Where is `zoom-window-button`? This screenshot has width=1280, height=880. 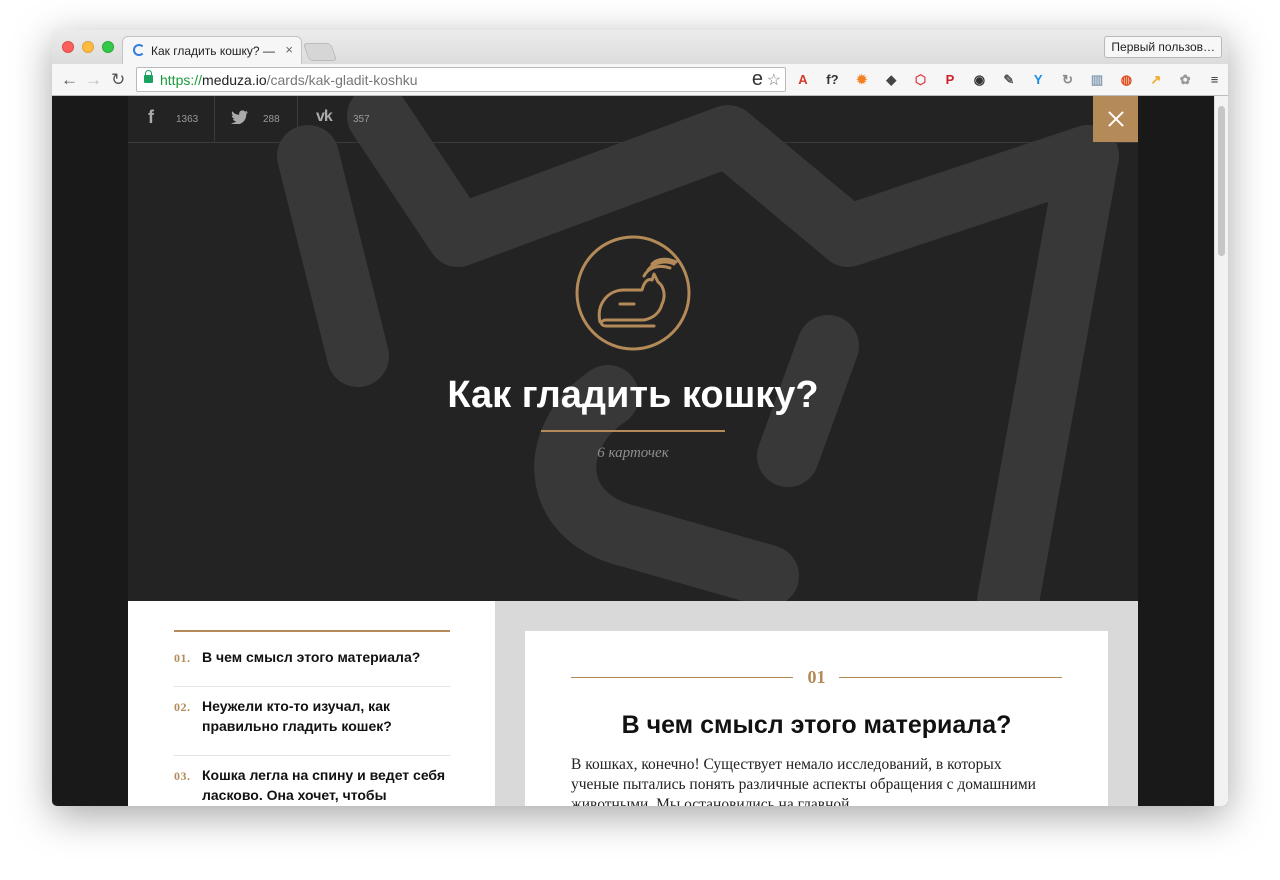 zoom-window-button is located at coordinates (108, 47).